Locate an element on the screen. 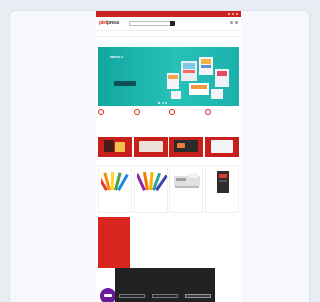 Image resolution: width=320 pixels, height=302 pixels. truck-icon is located at coordinates (101, 112).